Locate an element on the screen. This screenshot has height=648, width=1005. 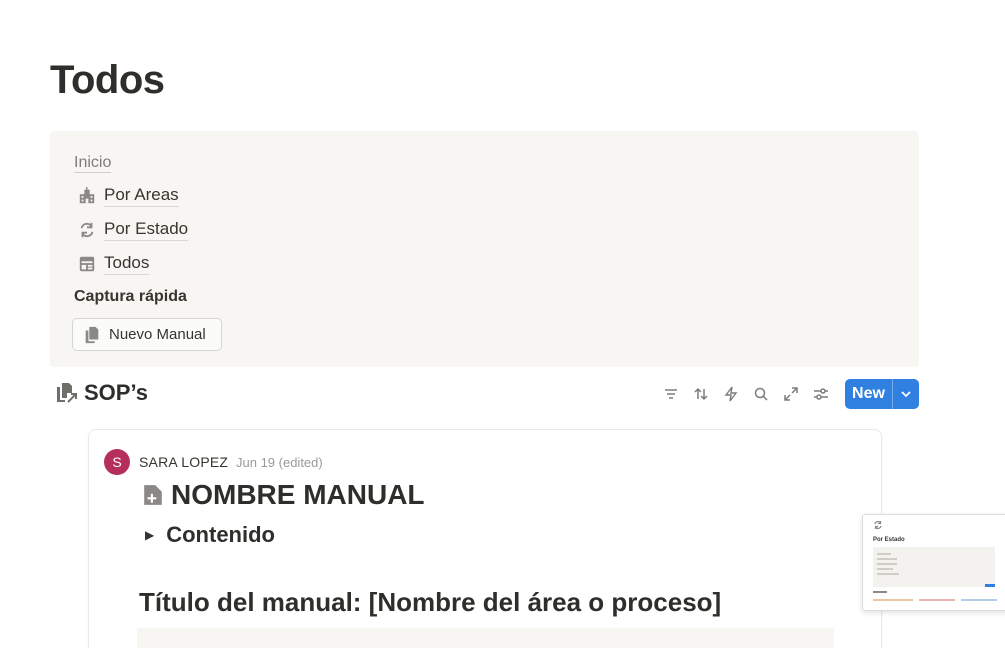
documents-icon is located at coordinates (92, 334).